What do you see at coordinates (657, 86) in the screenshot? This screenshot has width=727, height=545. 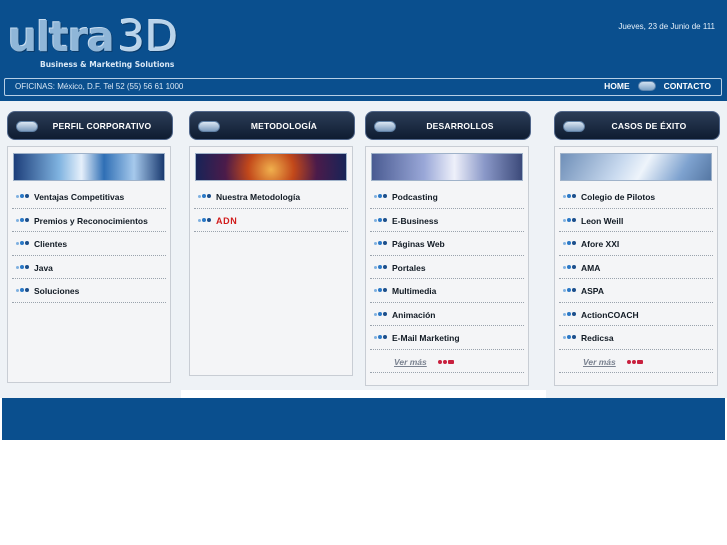 I see `top-nav: HOME CONTACTO` at bounding box center [657, 86].